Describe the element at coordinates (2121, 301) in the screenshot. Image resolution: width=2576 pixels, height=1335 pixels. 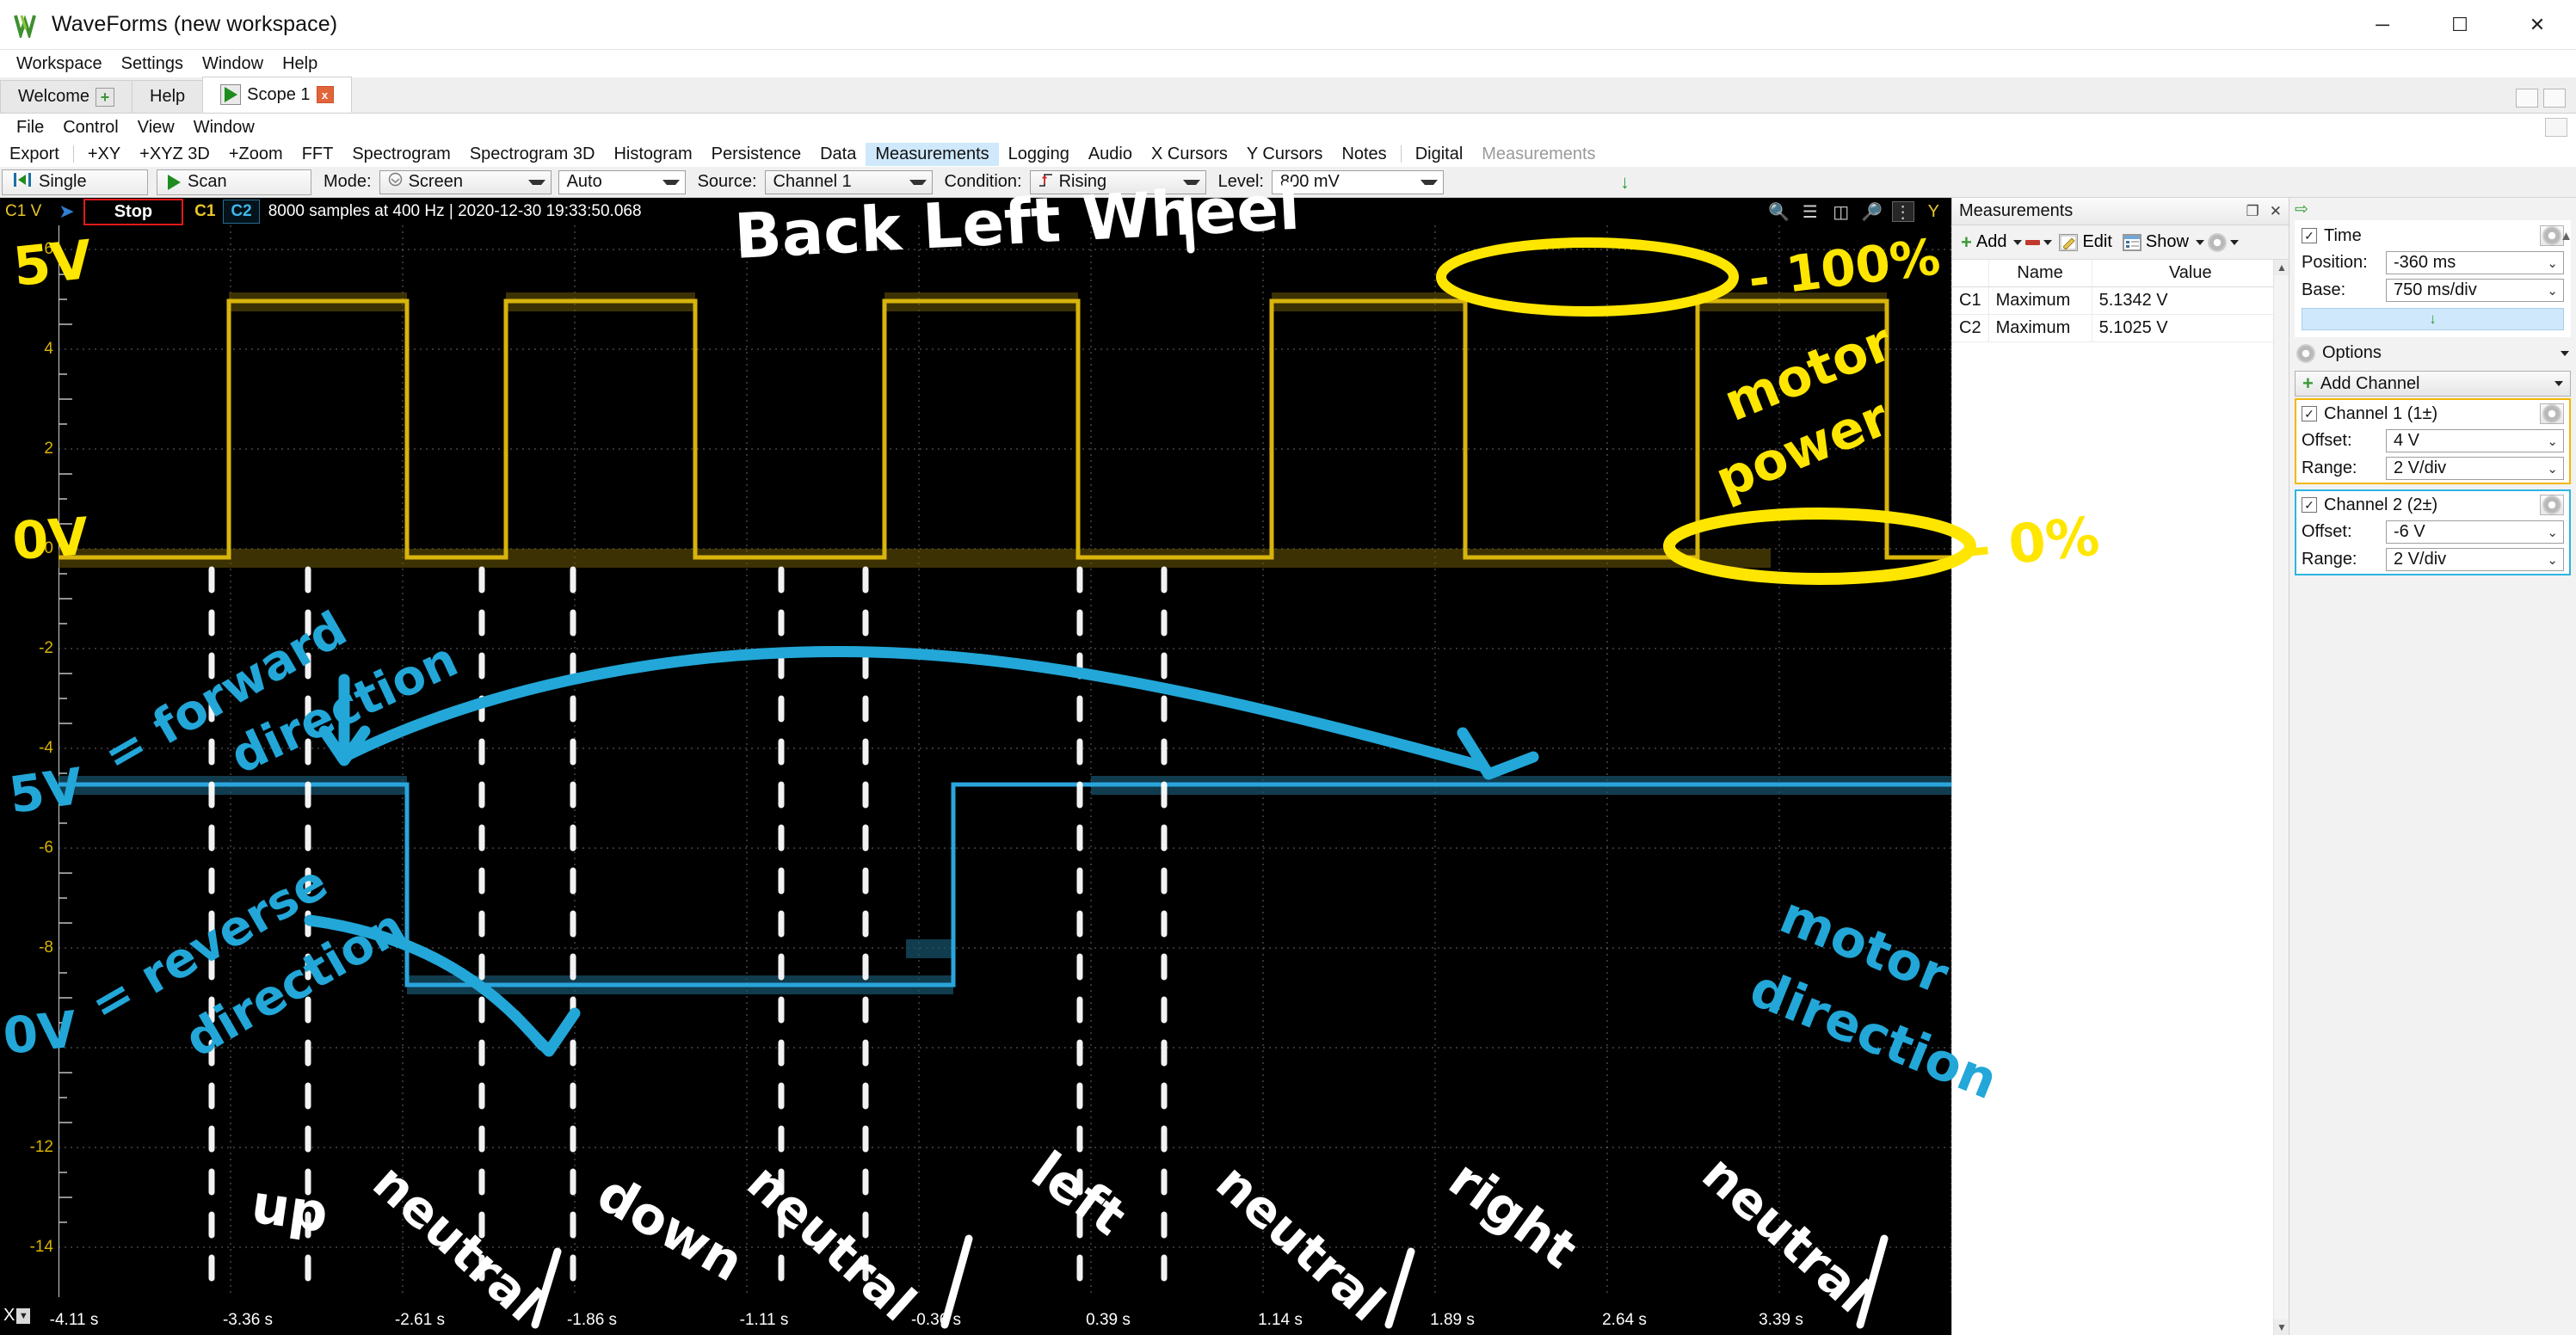
I see `table-row: C1 Maximum 5.1342 V` at that location.